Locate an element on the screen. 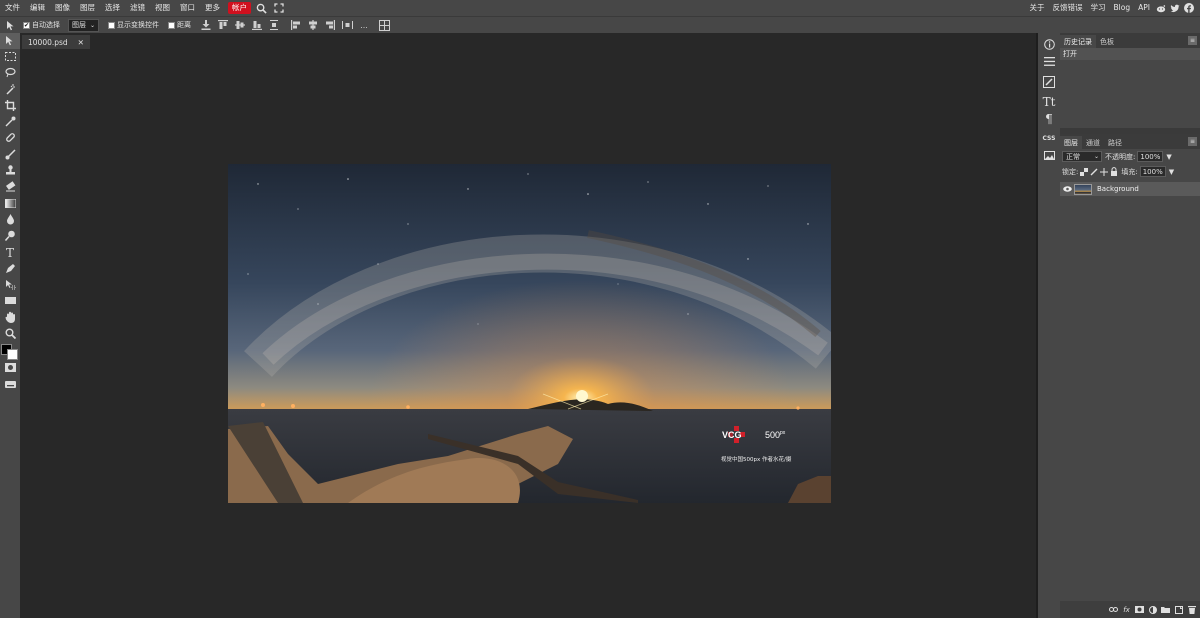 The image size is (1200, 618). align-left-icon is located at coordinates (296, 25).